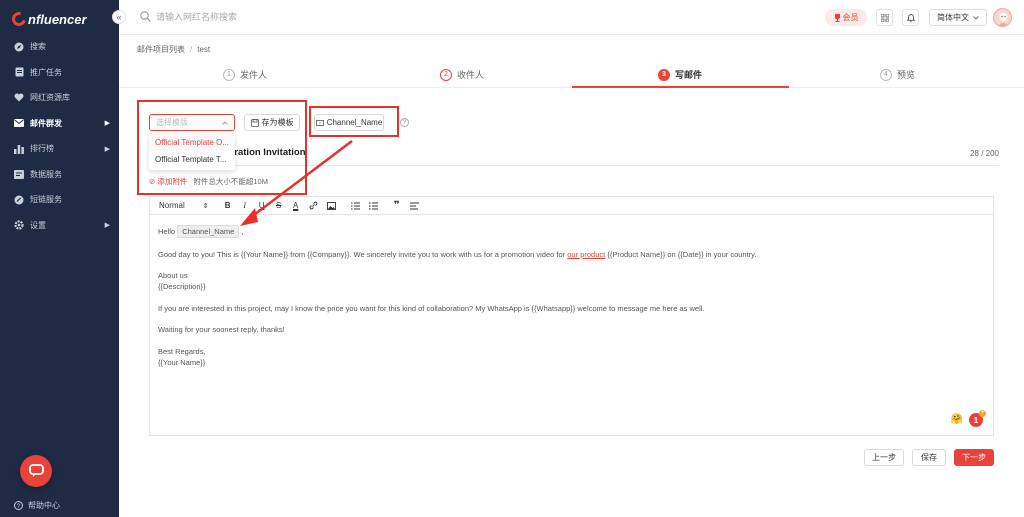 Image resolution: width=1024 pixels, height=517 pixels. I want to click on step-preview: 4 预览, so click(897, 74).